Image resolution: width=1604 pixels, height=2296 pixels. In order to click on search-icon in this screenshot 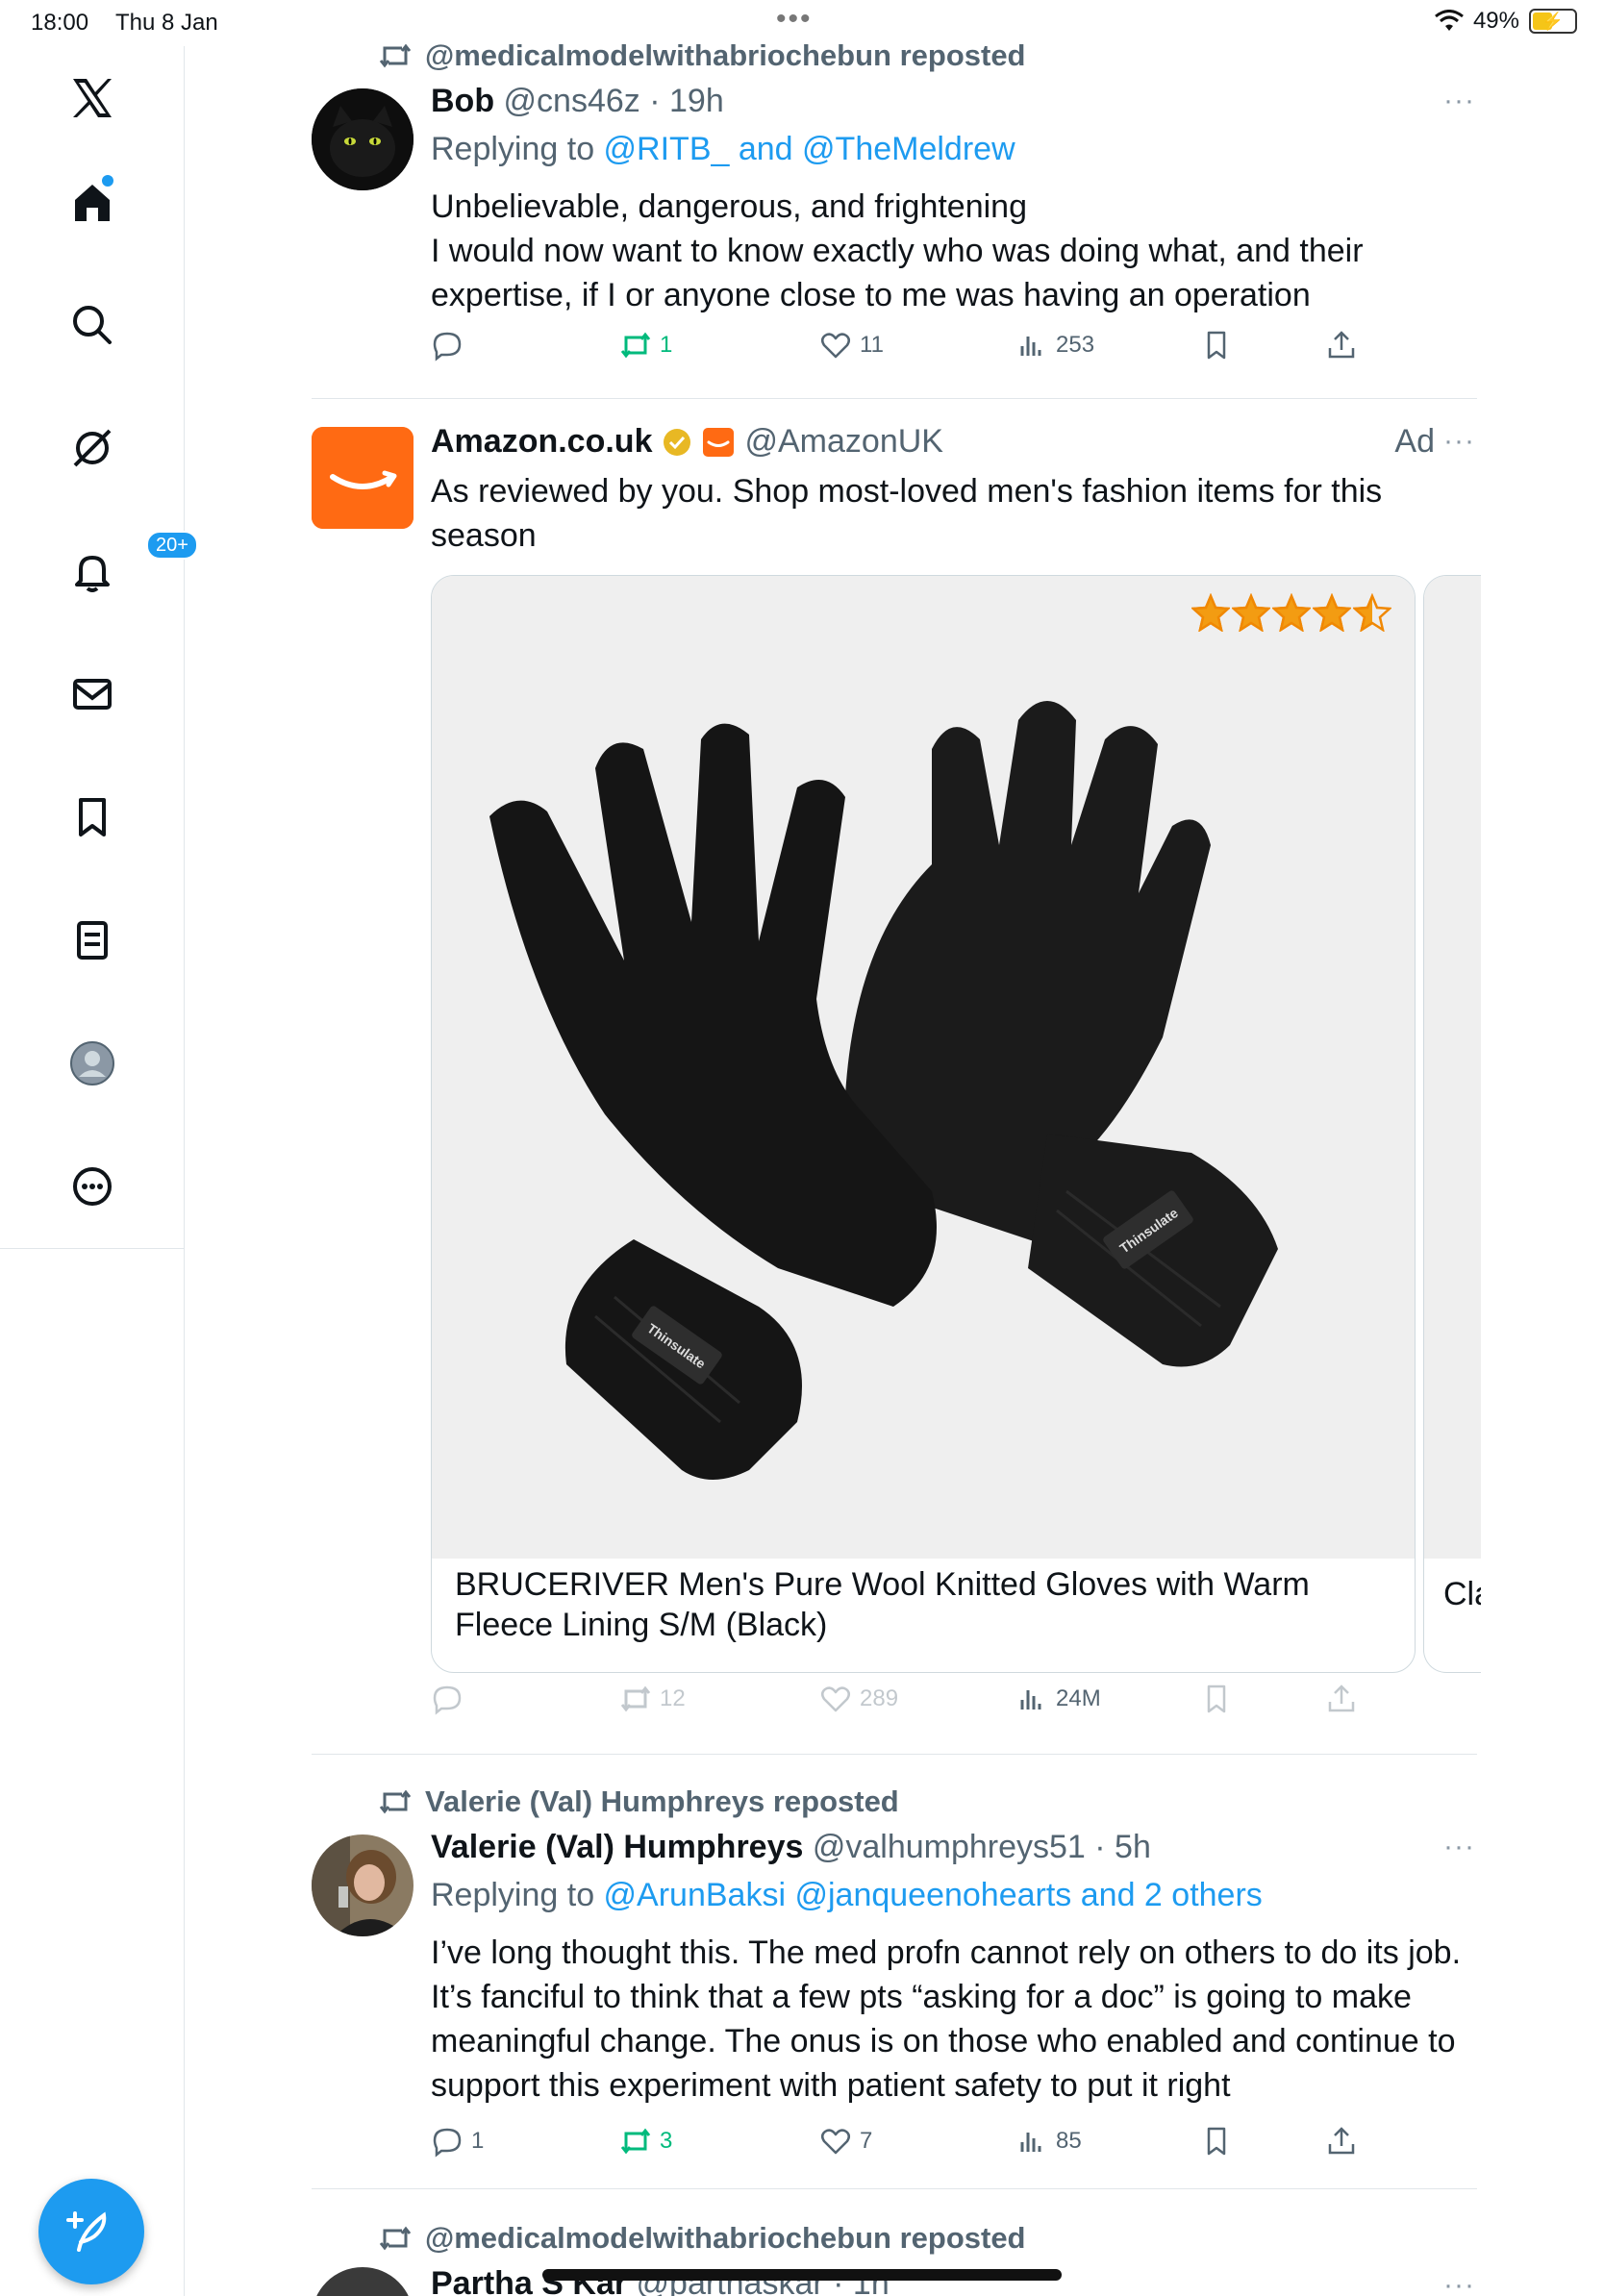, I will do `click(92, 325)`.